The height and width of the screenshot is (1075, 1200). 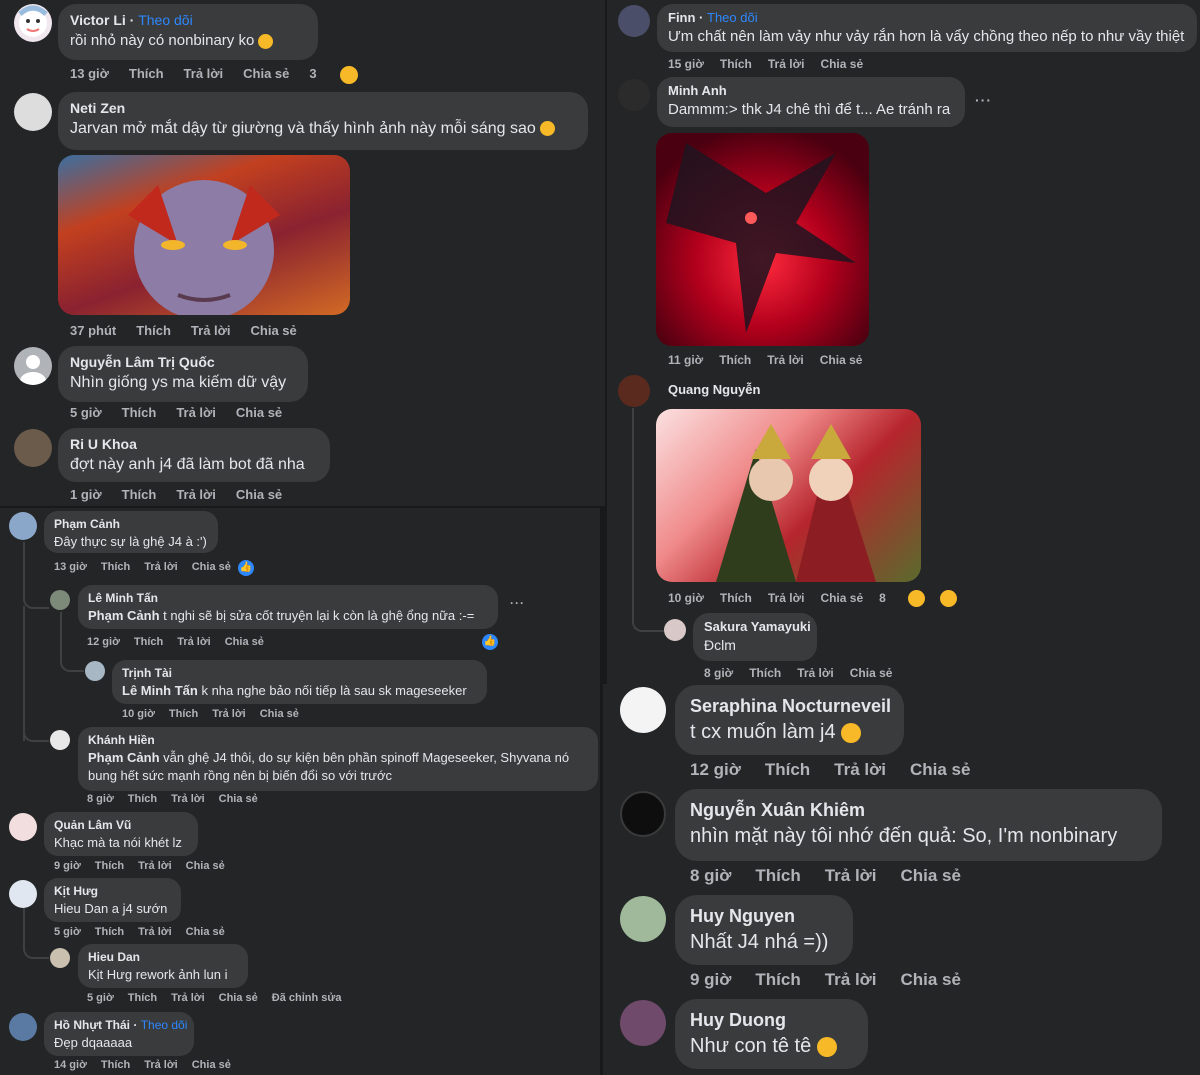 What do you see at coordinates (160, 690) in the screenshot?
I see `mention-tag: Lê Minh Tấn` at bounding box center [160, 690].